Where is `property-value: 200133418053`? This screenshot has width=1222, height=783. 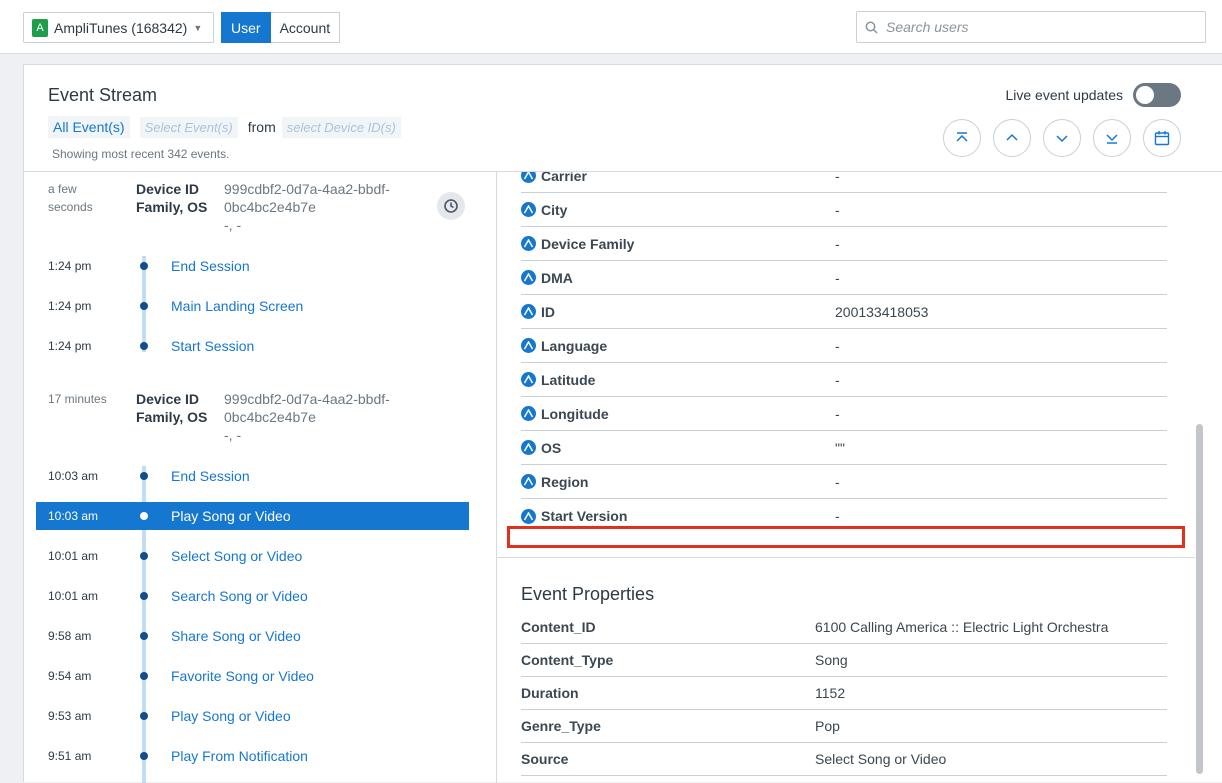
property-value: 200133418053 is located at coordinates (882, 311).